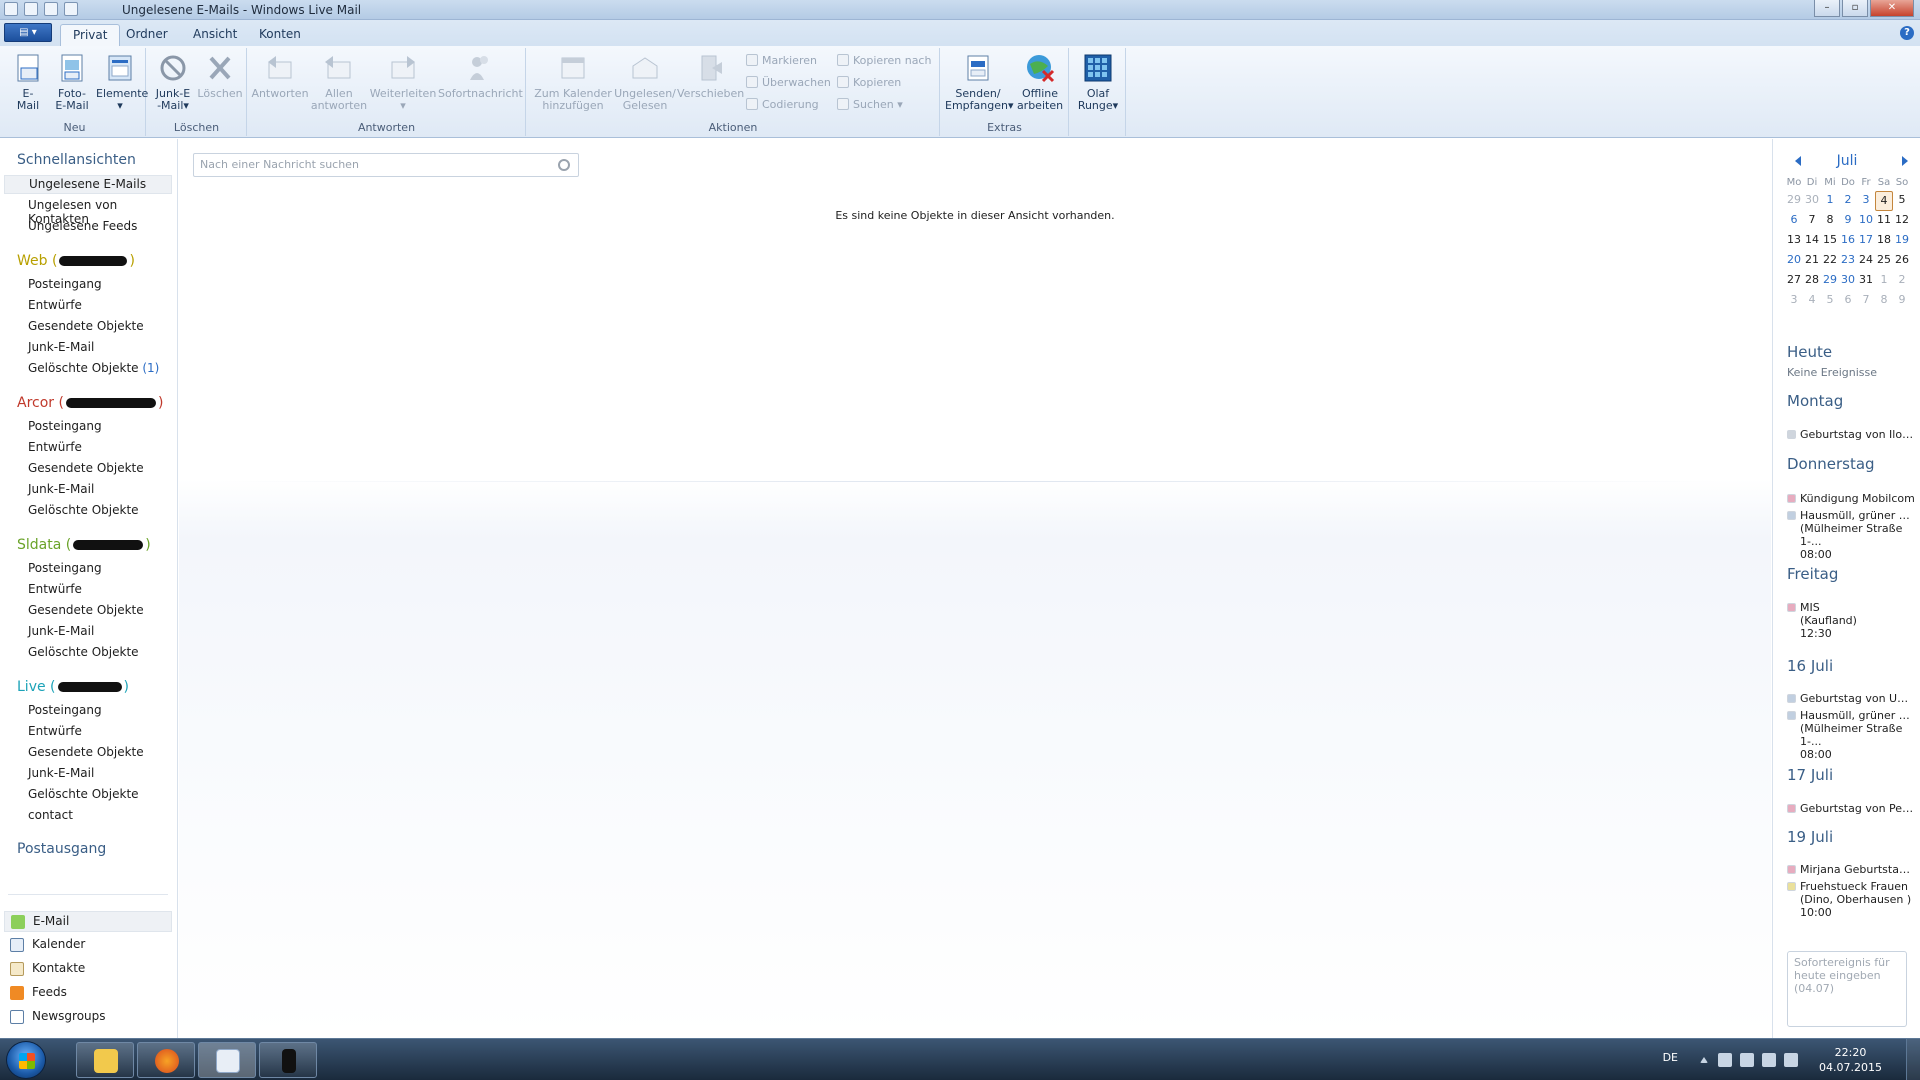 The height and width of the screenshot is (1080, 1920). What do you see at coordinates (1884, 201) in the screenshot?
I see `calendar-day-today: 4` at bounding box center [1884, 201].